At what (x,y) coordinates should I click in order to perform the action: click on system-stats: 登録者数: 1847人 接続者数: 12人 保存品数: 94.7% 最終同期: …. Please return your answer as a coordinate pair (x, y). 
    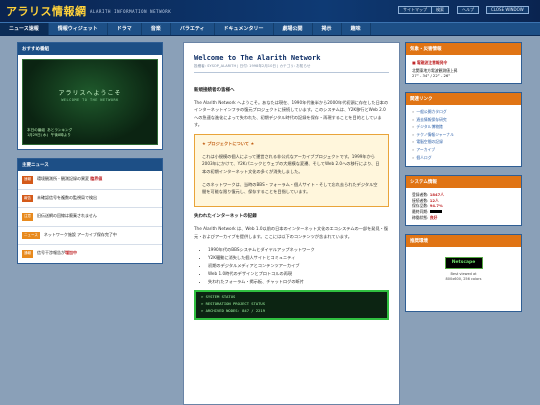
    Looking at the image, I should click on (463, 206).